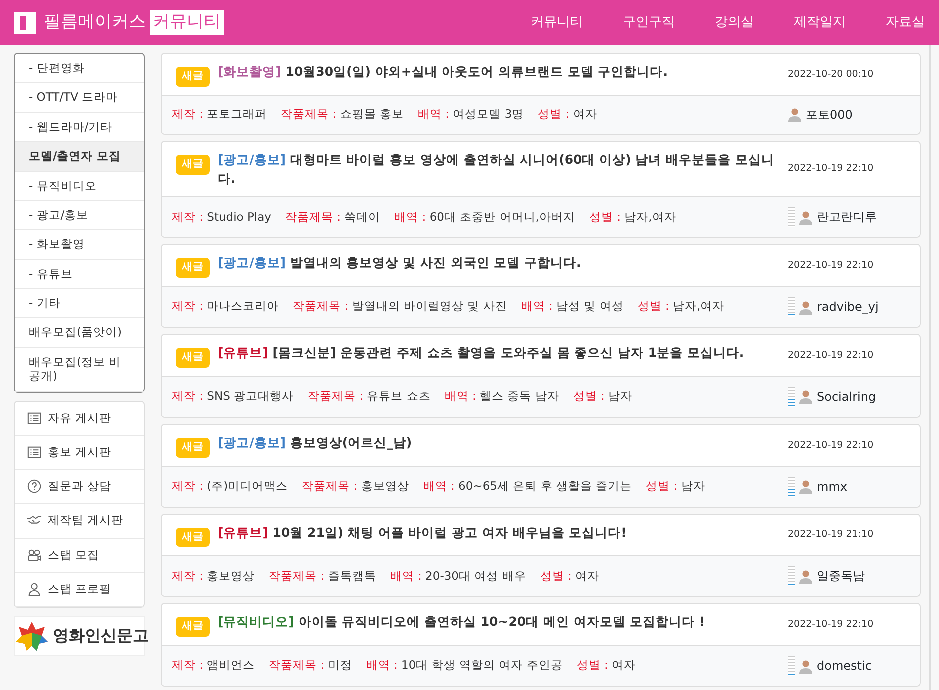 The width and height of the screenshot is (939, 690). What do you see at coordinates (79, 589) in the screenshot?
I see `board-link: 스탭 프로필` at bounding box center [79, 589].